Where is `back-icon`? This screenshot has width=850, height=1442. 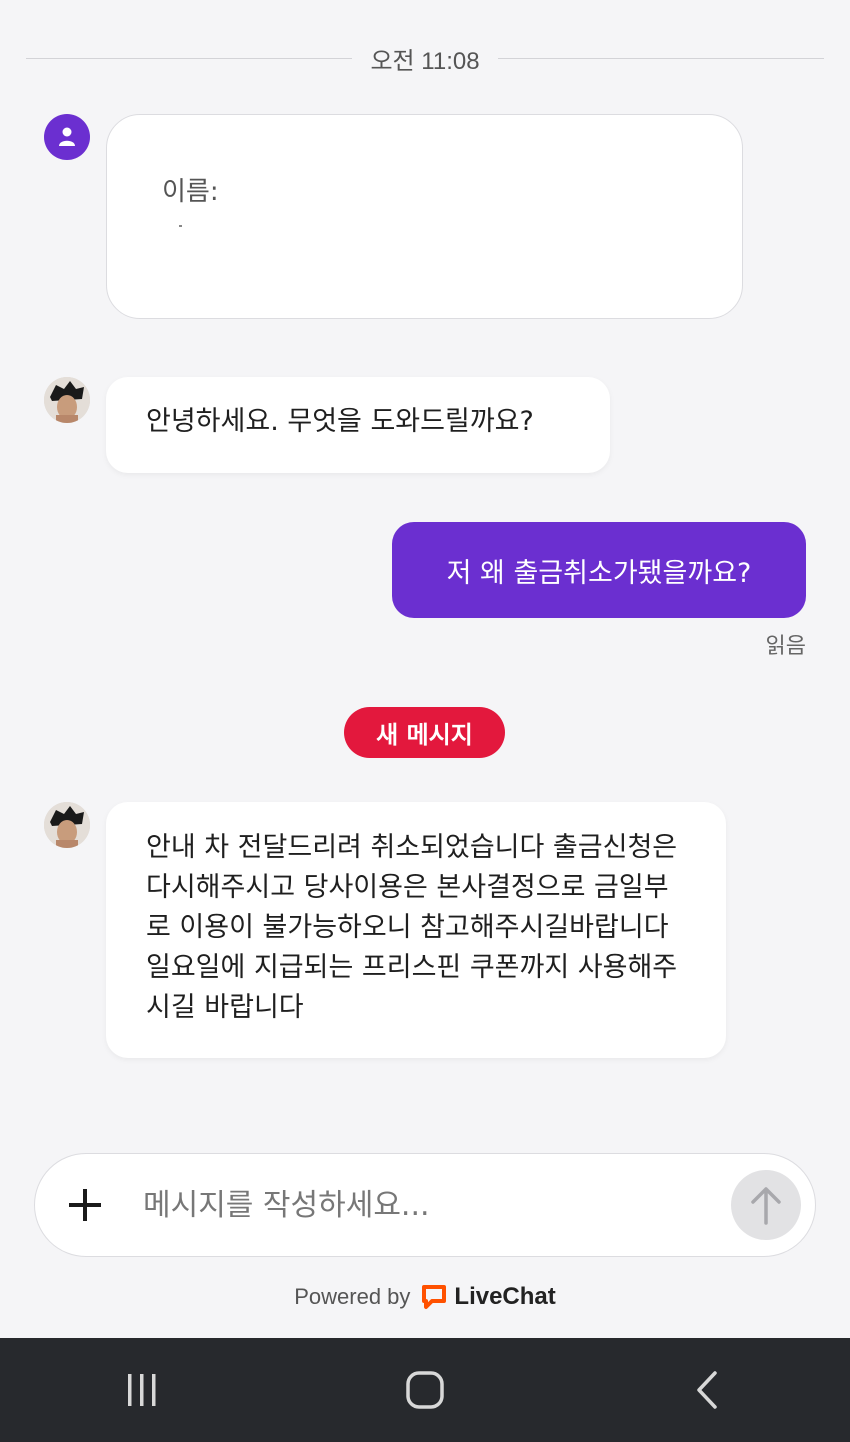 back-icon is located at coordinates (707, 1390).